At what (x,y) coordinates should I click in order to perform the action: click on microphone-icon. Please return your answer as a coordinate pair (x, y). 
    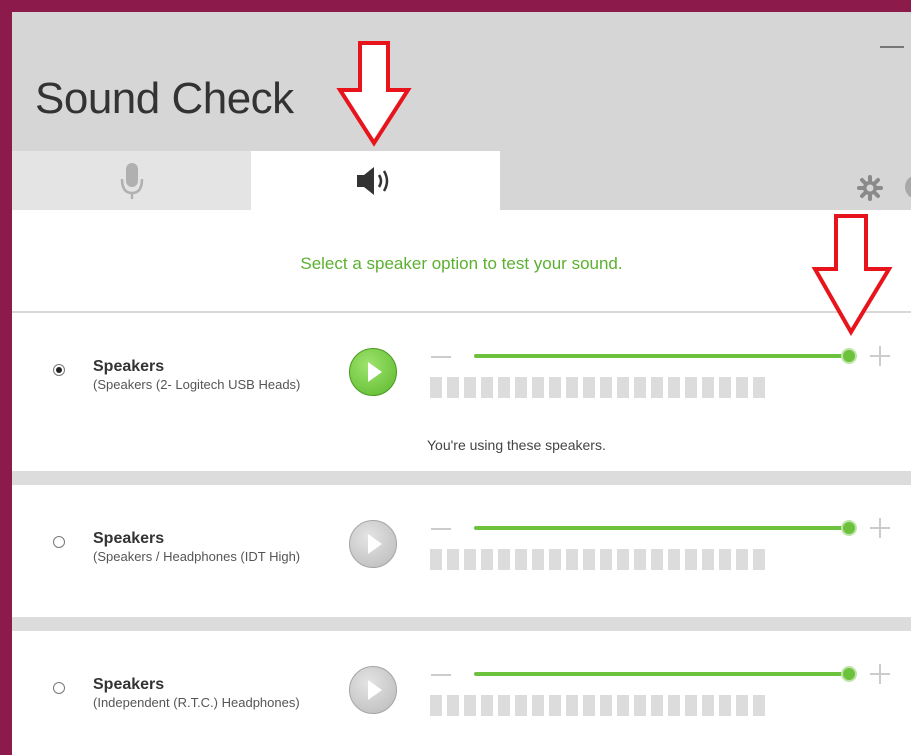
    Looking at the image, I should click on (131, 180).